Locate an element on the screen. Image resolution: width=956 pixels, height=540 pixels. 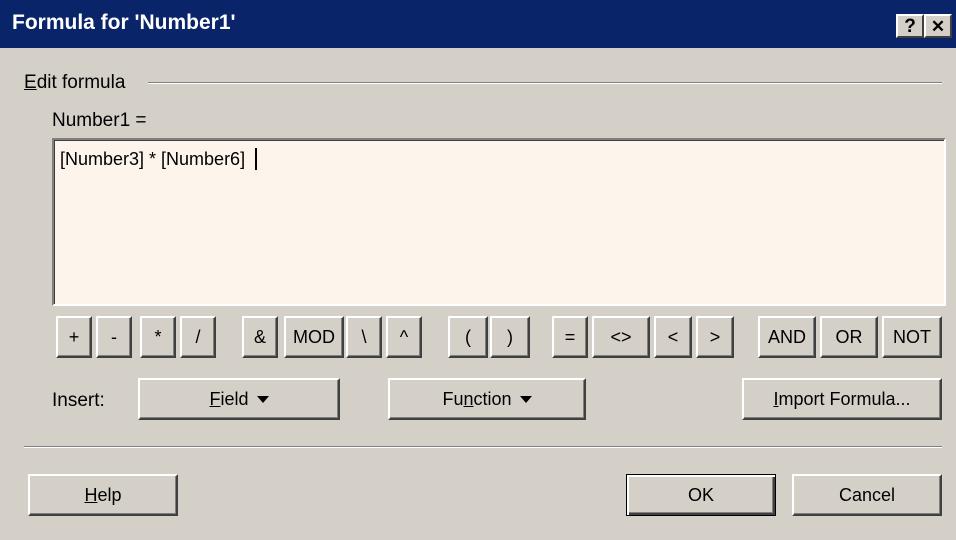
operator-concat-button: & is located at coordinates (260, 337).